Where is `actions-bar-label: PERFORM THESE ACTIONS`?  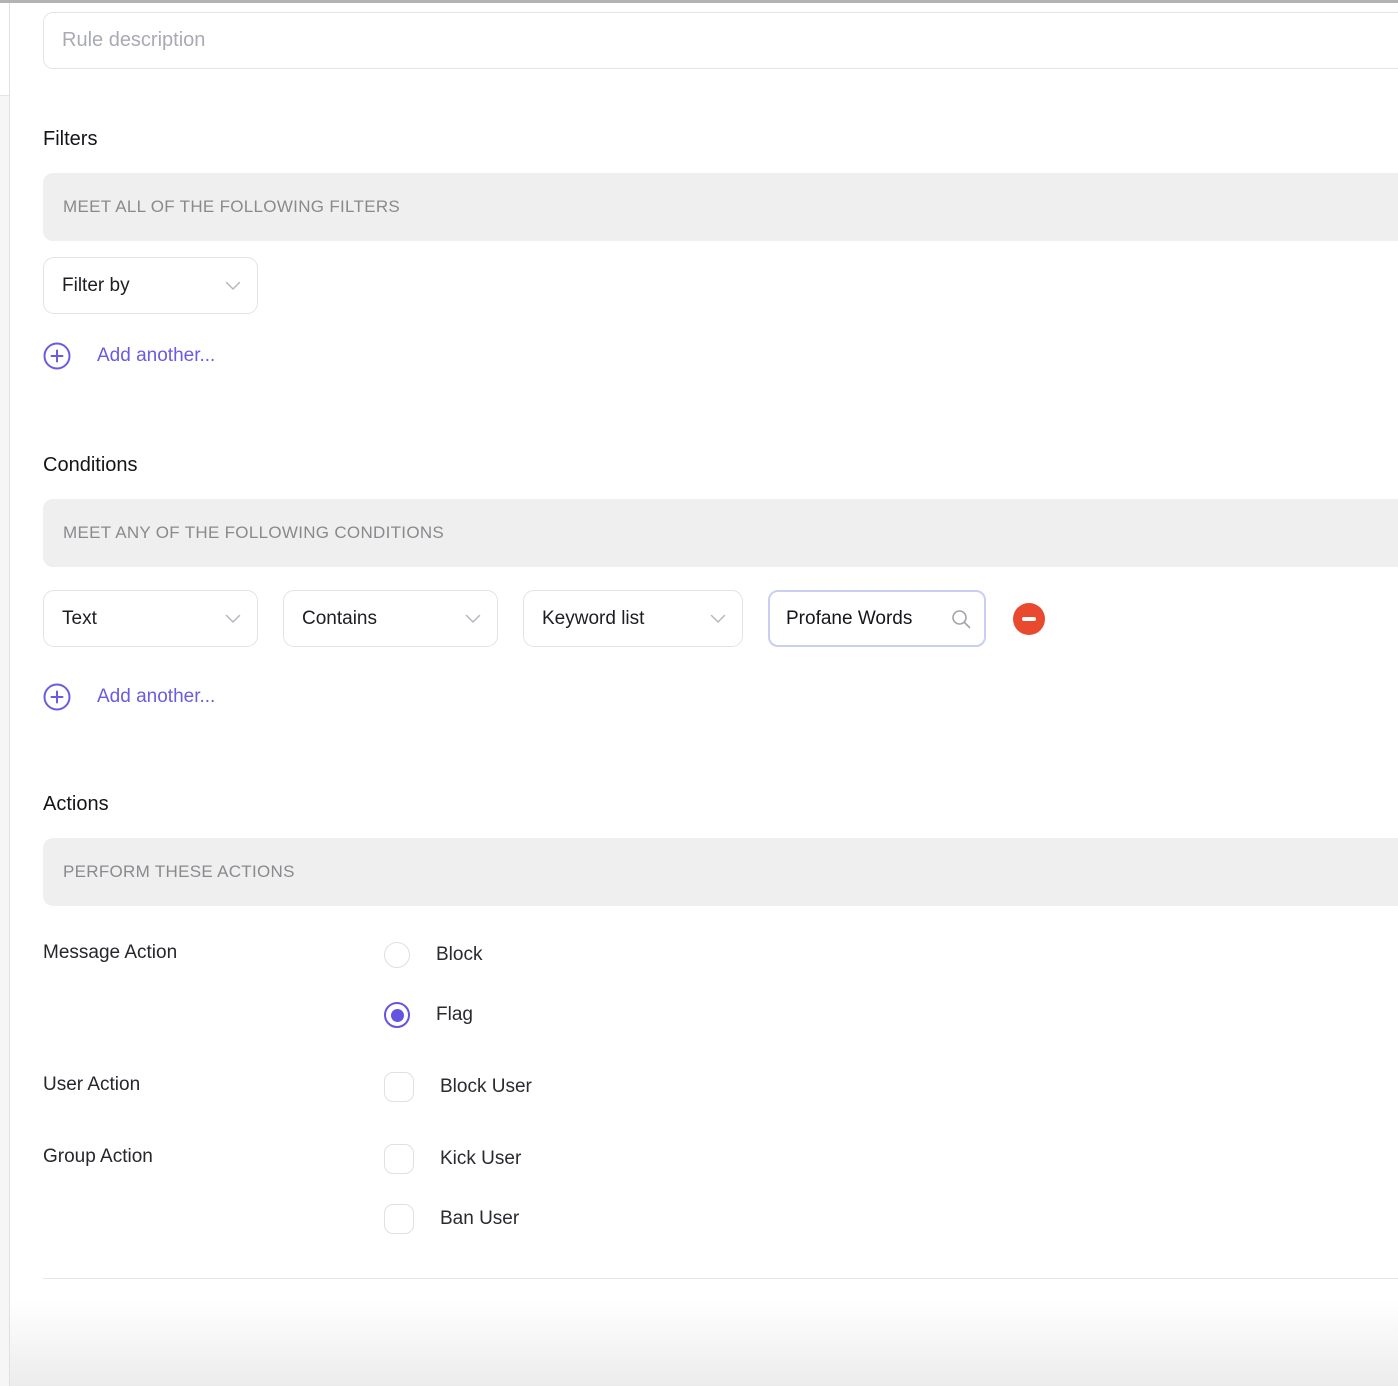
actions-bar-label: PERFORM THESE ACTIONS is located at coordinates (179, 871).